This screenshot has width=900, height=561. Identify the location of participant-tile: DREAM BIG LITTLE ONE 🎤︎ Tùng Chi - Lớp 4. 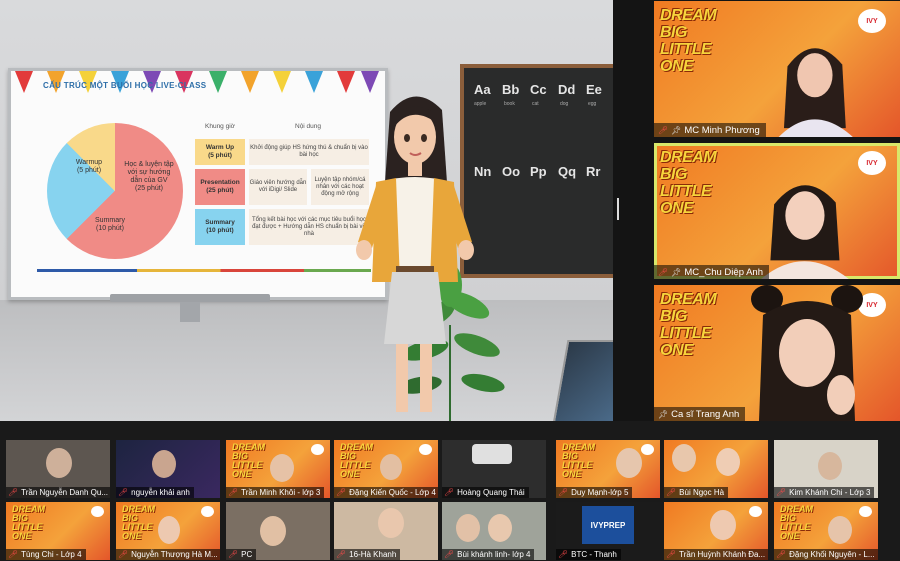
(58, 531).